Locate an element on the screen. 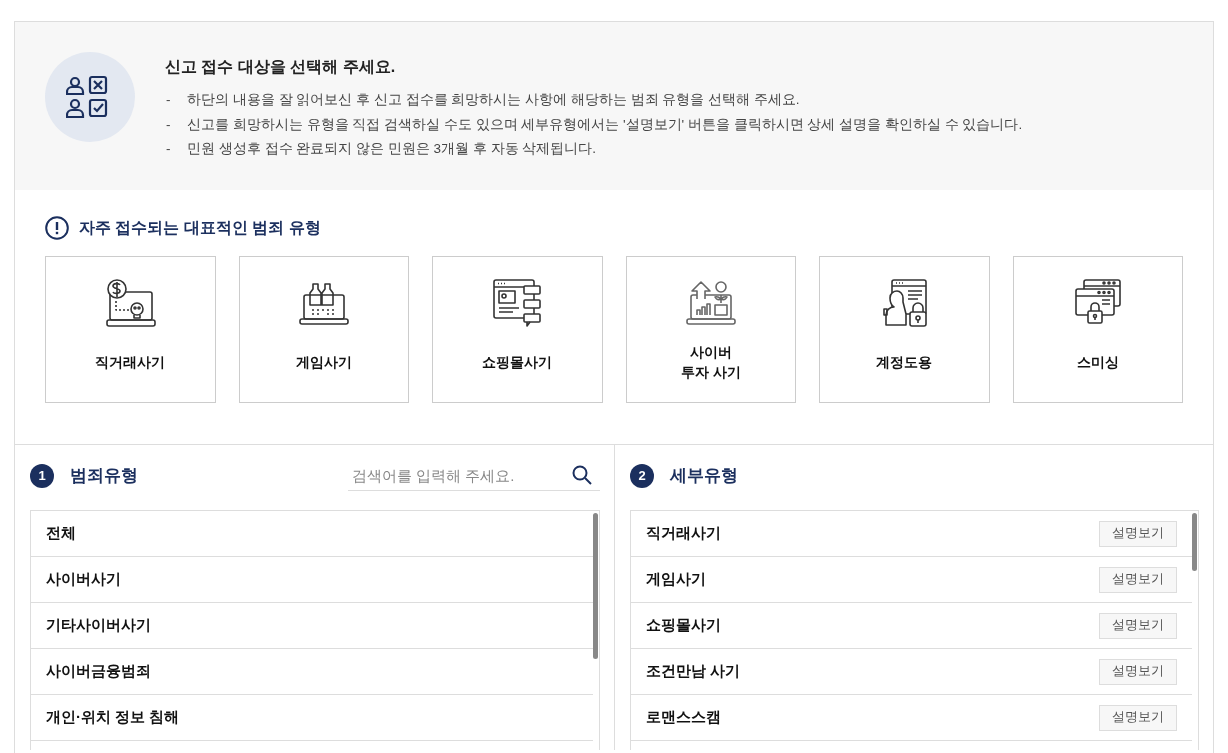 The height and width of the screenshot is (753, 1228). note-text: 신고를 희망하시는 유형을 직접 검색하실 수도 있으며 세부유형에서는 '설명보기' 버튼을 클릭하시면 상세 설명을 확인하실 수 있습니다. is located at coordinates (605, 124).